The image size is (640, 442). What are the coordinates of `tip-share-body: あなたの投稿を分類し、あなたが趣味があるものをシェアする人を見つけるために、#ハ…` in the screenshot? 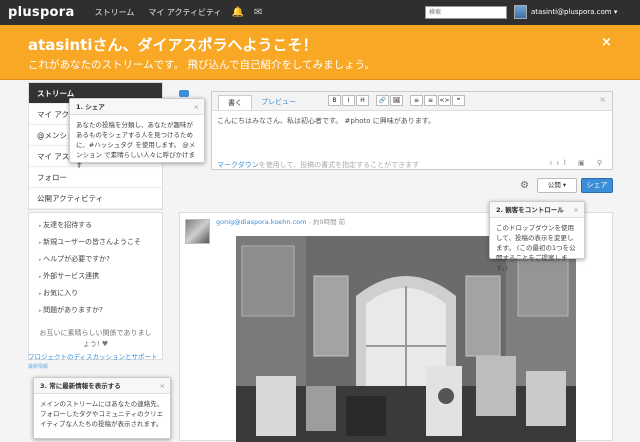 It's located at (136, 145).